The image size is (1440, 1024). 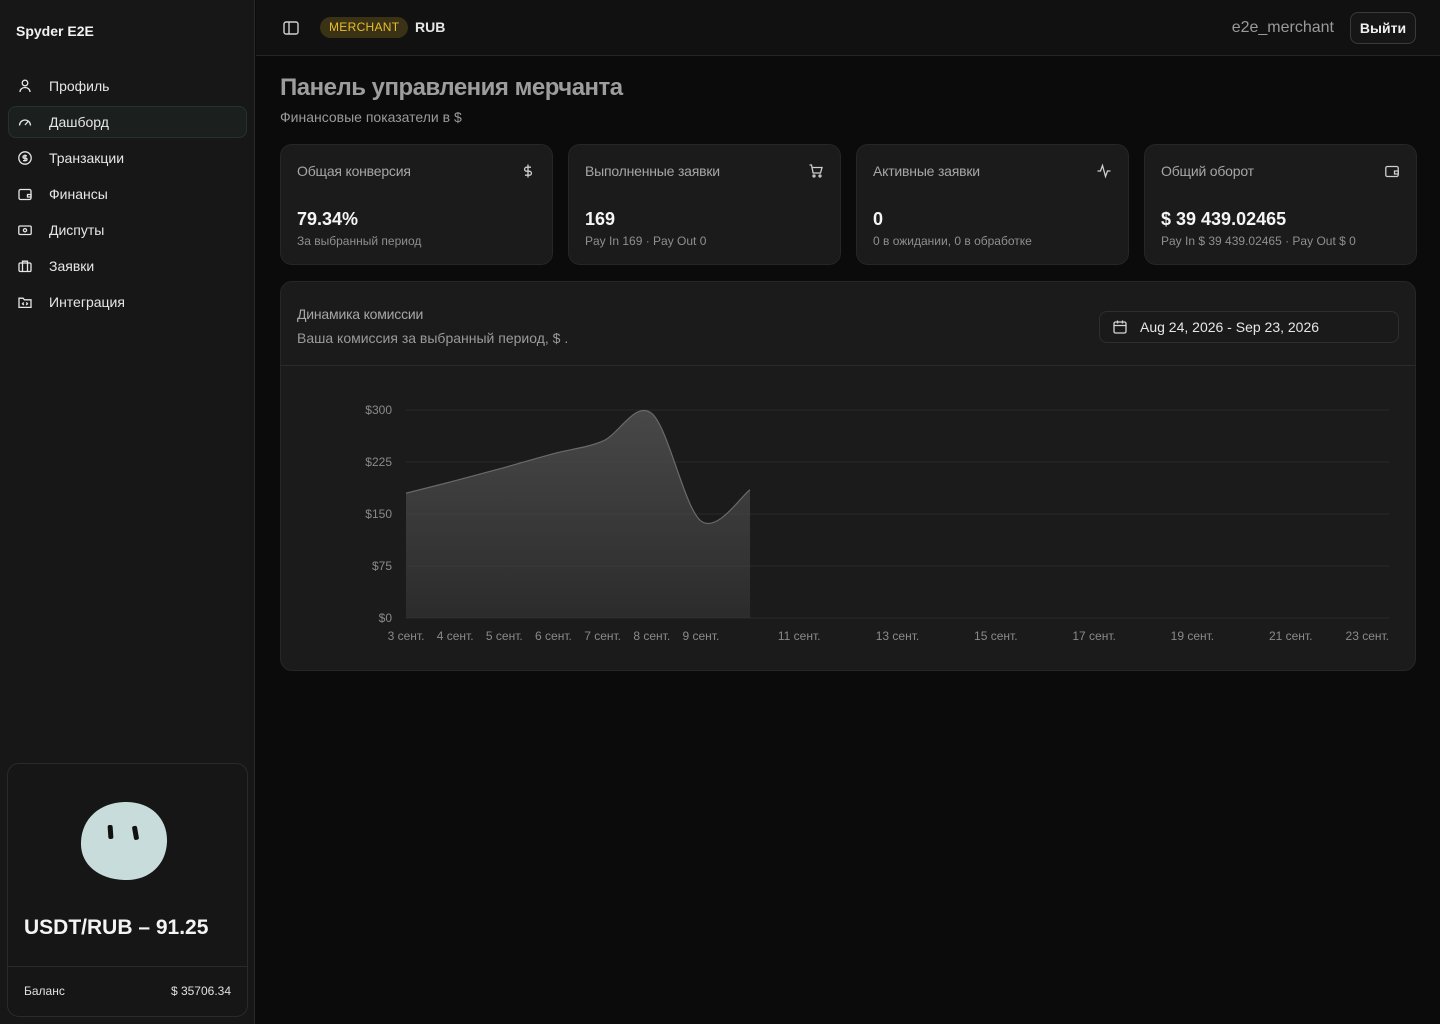 What do you see at coordinates (87, 302) in the screenshot?
I see `sidebar-item-label: Интеграция` at bounding box center [87, 302].